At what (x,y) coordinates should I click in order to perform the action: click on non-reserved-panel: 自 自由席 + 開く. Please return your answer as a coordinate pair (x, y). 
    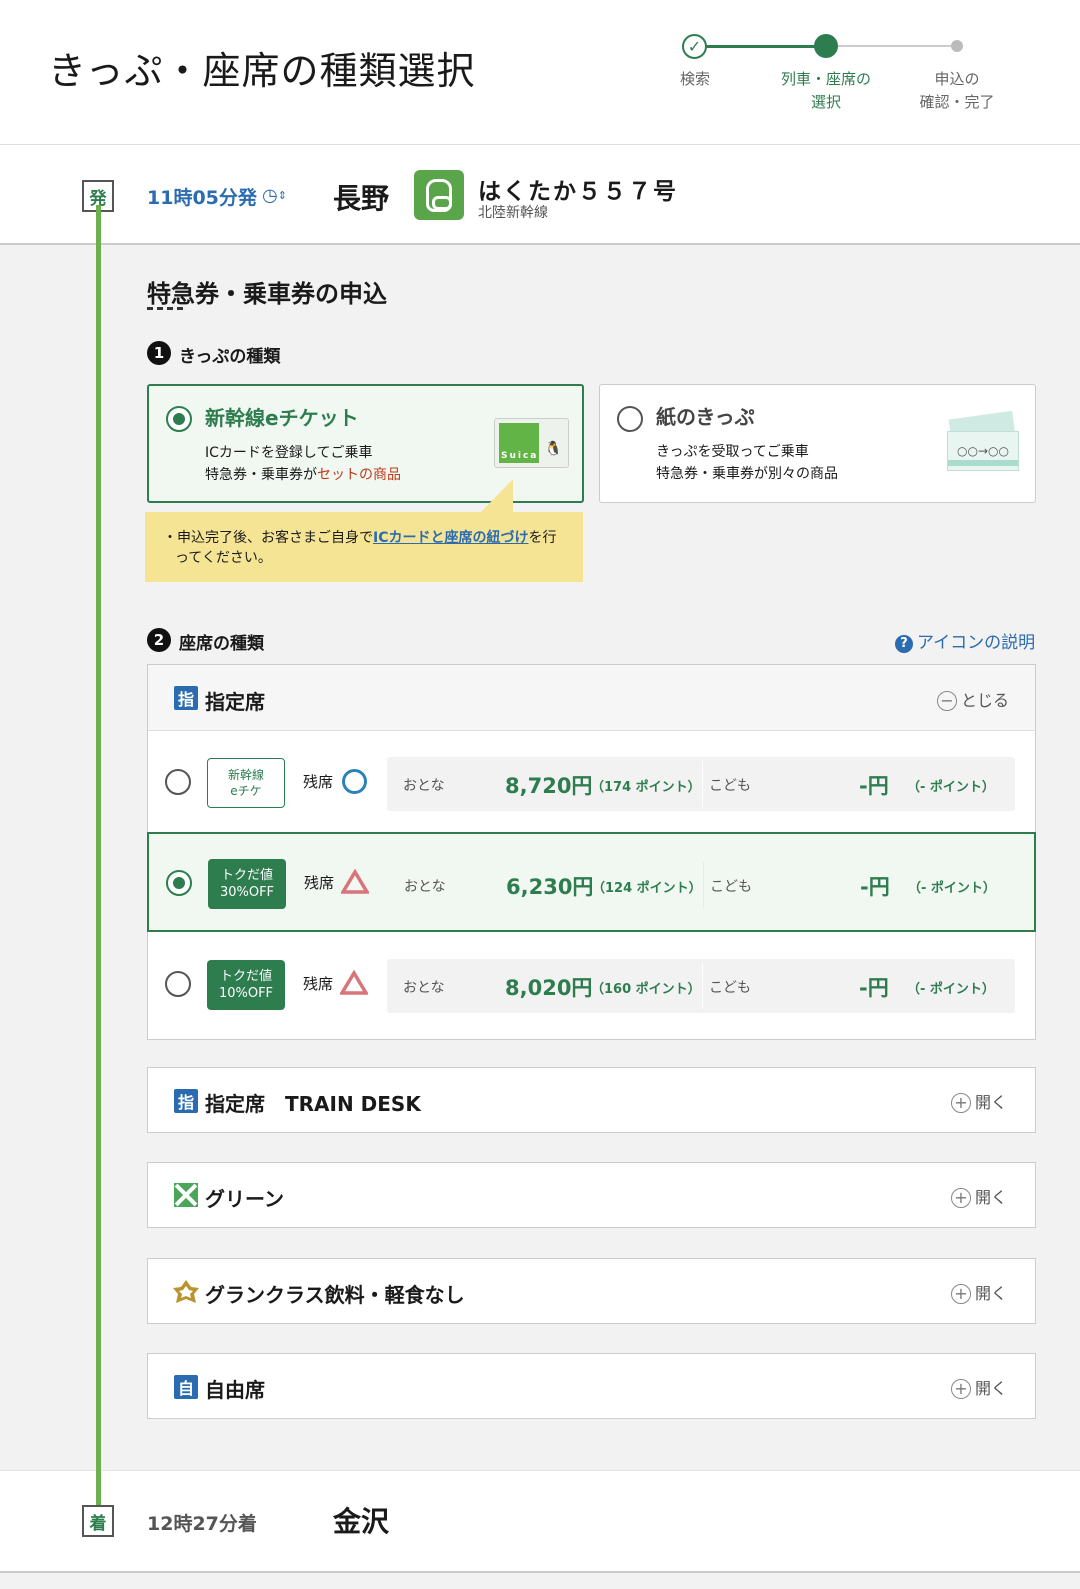
    Looking at the image, I should click on (591, 1386).